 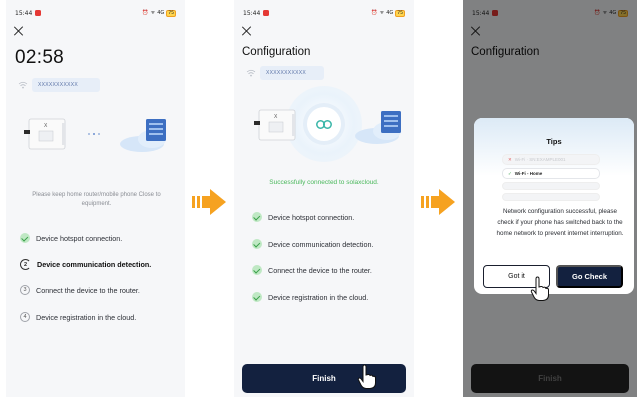 I want to click on dialog-title: Tips, so click(x=554, y=141).